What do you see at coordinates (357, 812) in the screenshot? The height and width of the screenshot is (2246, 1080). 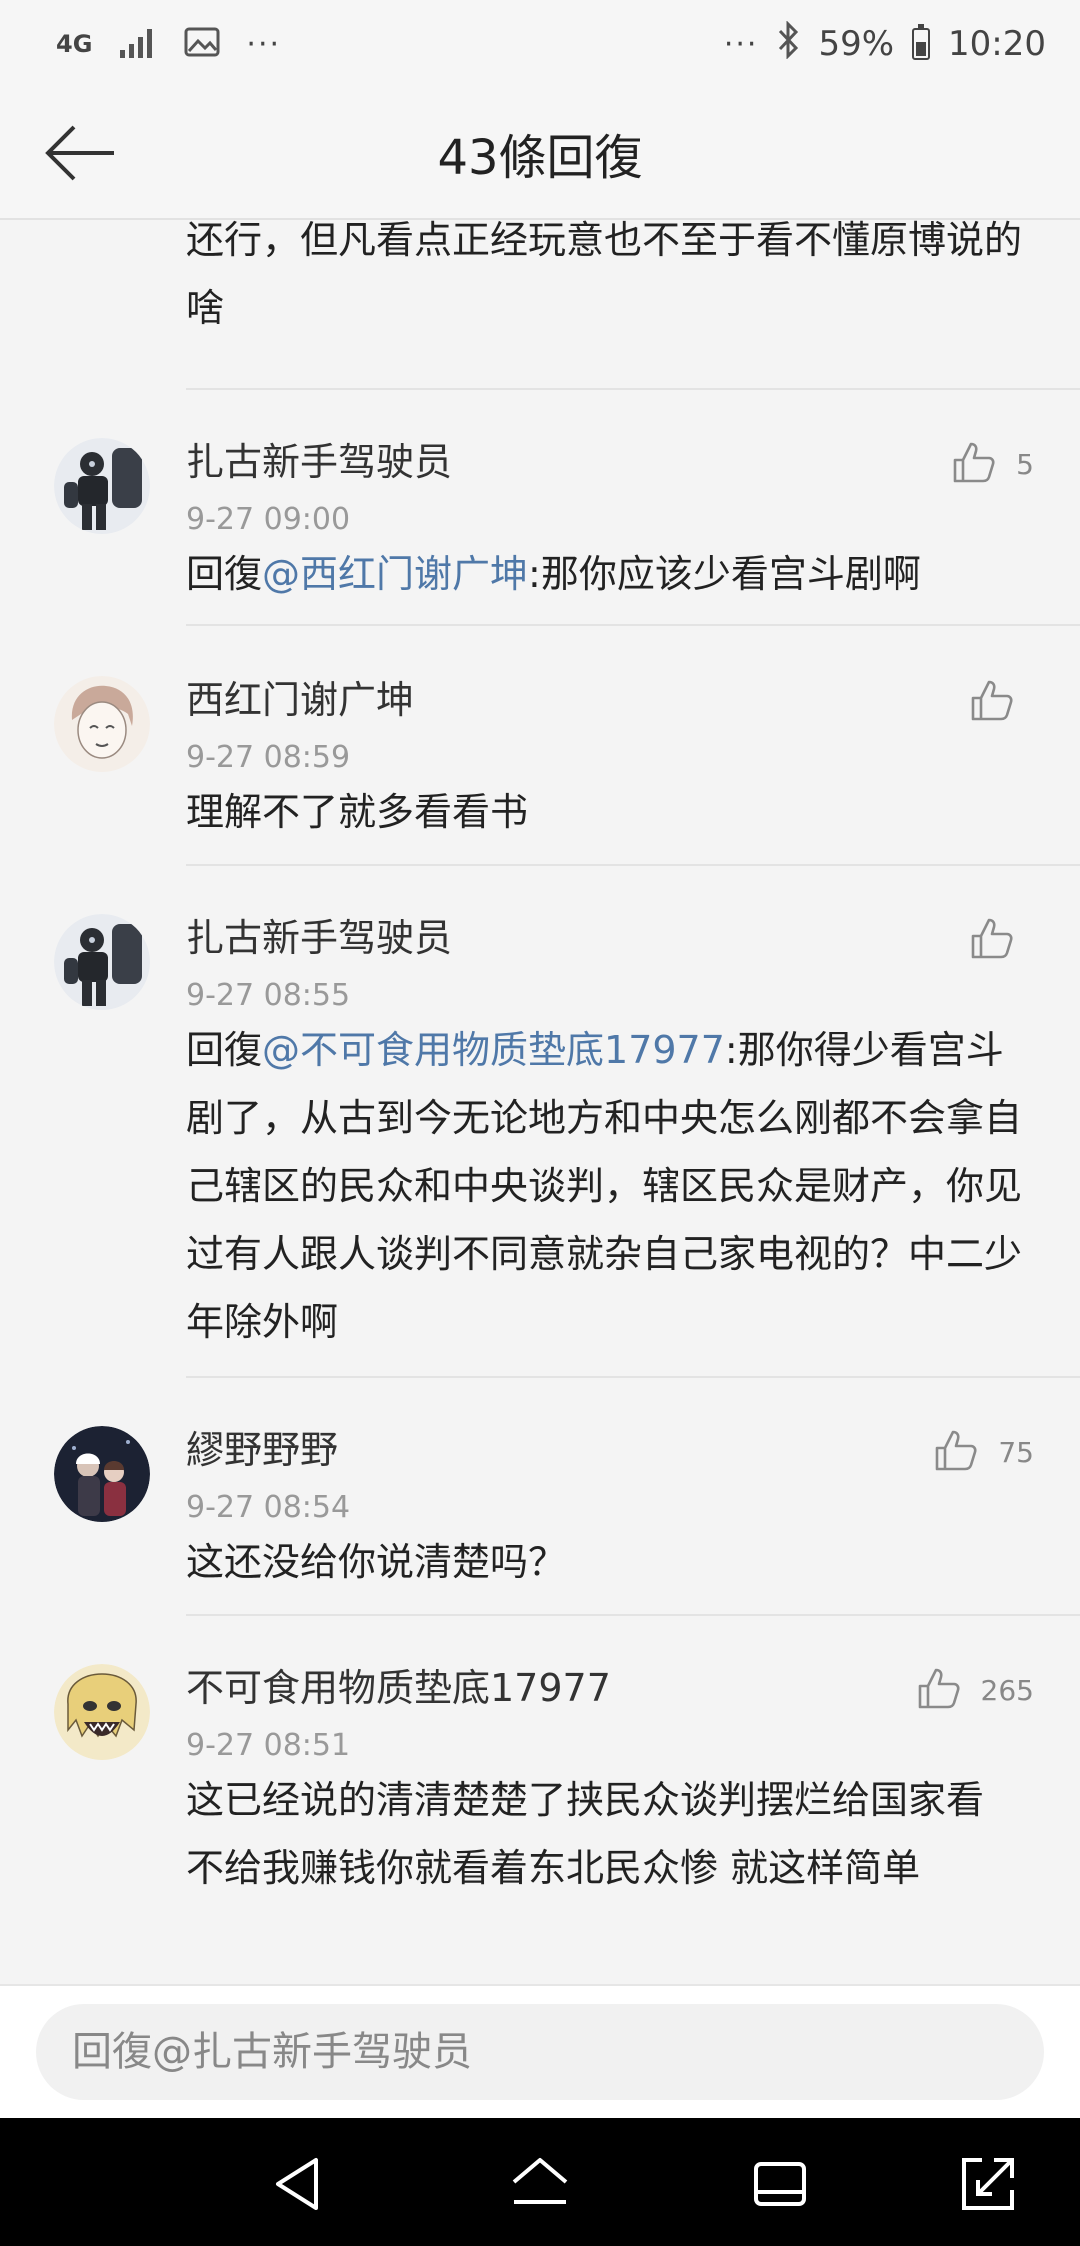 I see `comment-body: 理解不了就多看看书` at bounding box center [357, 812].